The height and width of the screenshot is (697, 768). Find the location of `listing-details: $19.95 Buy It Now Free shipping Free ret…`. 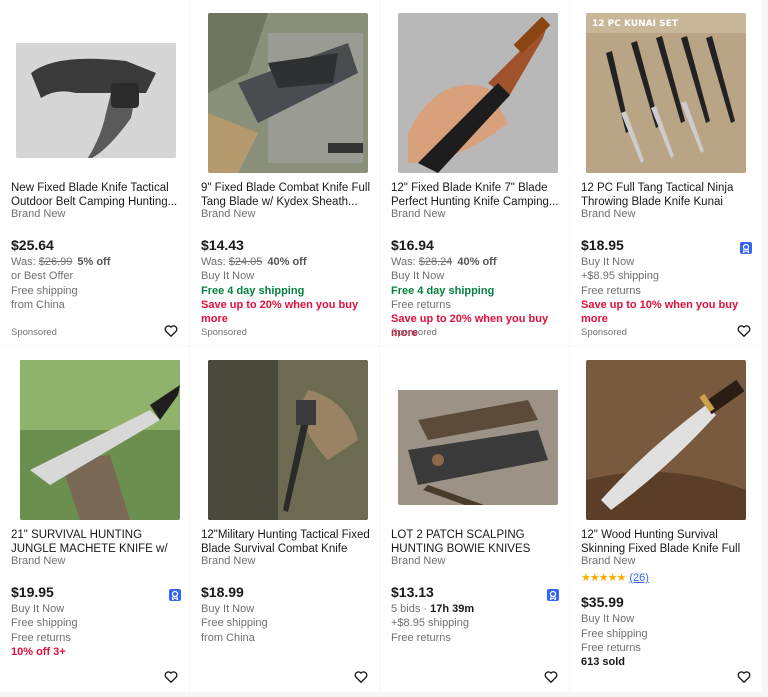

listing-details: $19.95 Buy It Now Free shipping Free ret… is located at coordinates (98, 621).